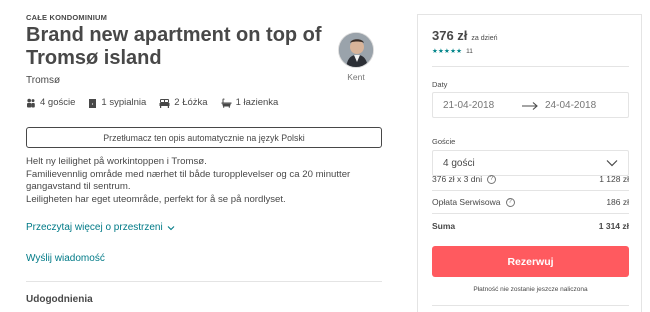  What do you see at coordinates (614, 179) in the screenshot?
I see `nights-total: 1 128 zł` at bounding box center [614, 179].